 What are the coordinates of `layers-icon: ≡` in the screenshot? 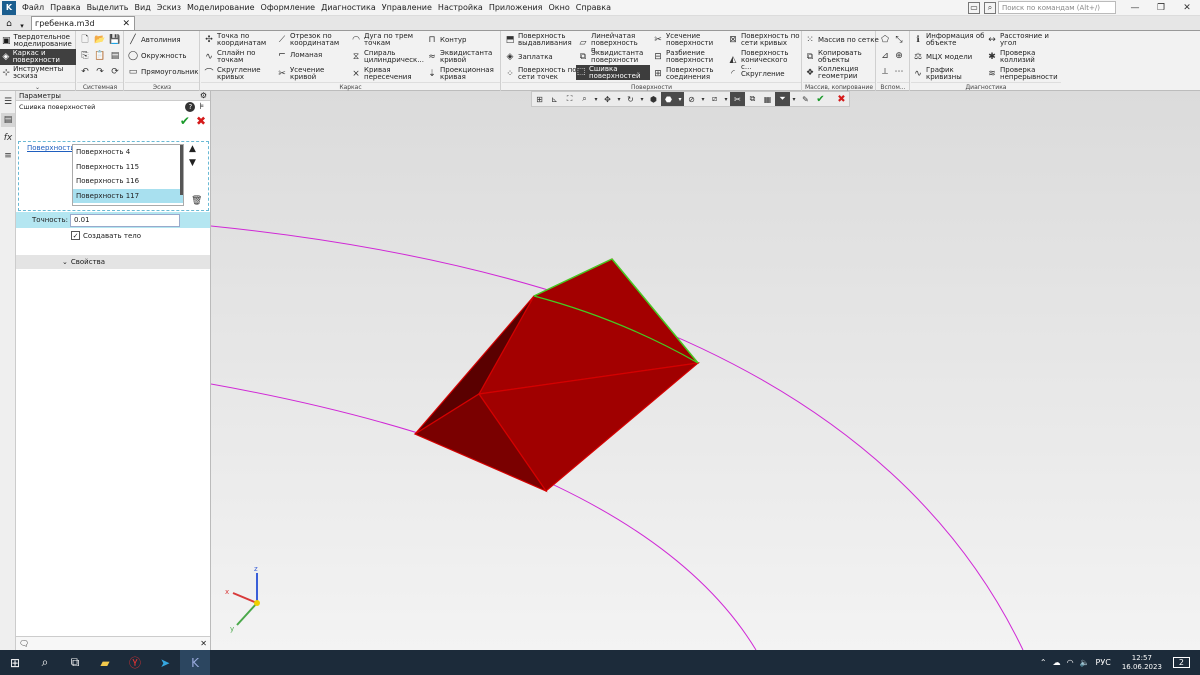 It's located at (8, 156).